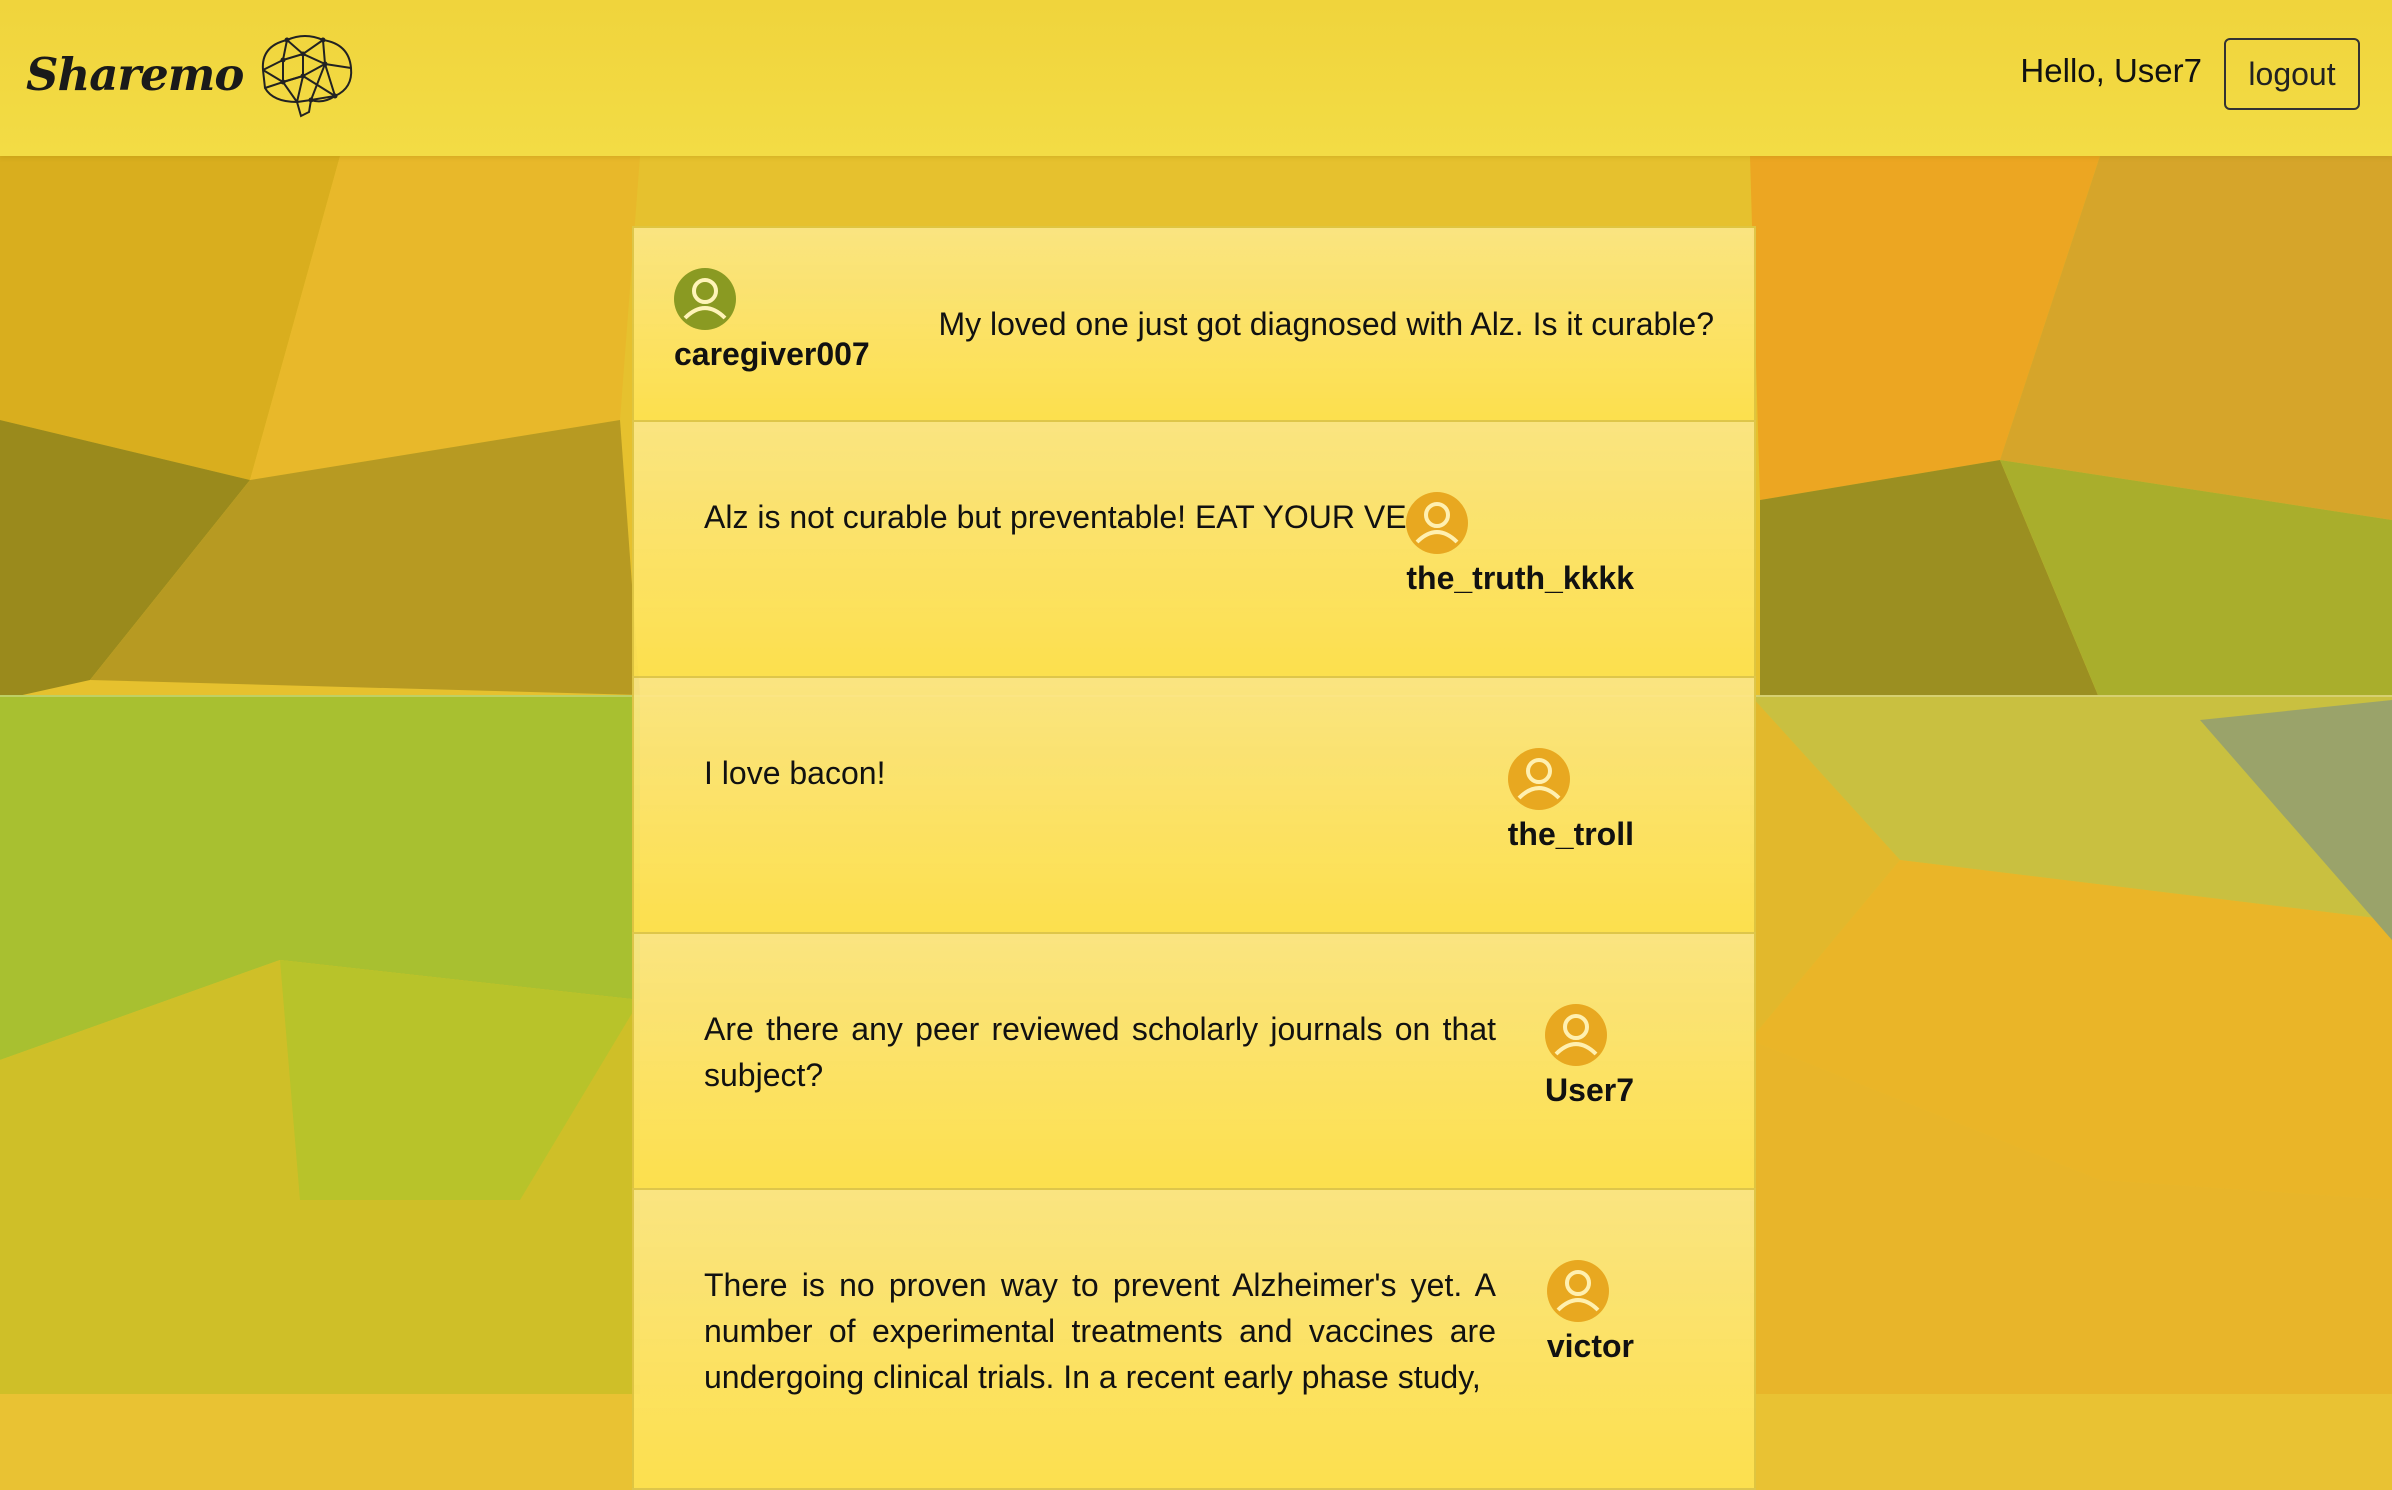  I want to click on reply-author: User7, so click(1589, 1056).